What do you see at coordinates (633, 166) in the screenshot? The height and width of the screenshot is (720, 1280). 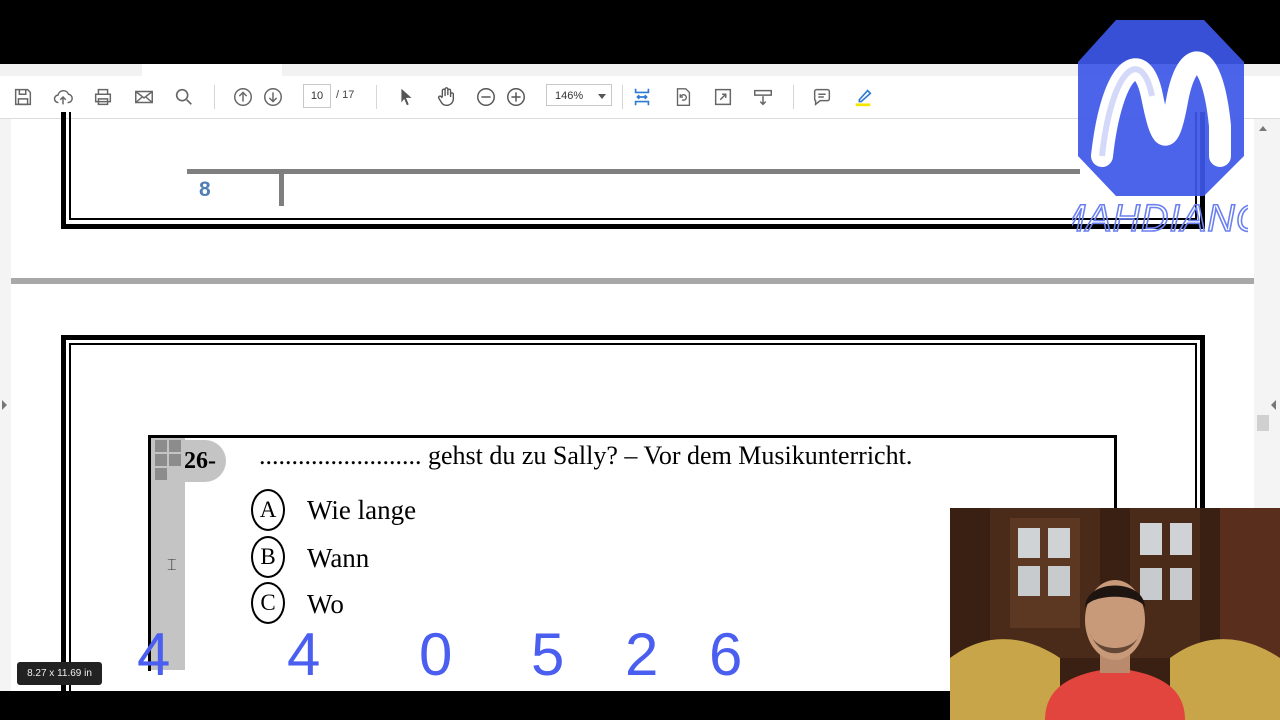 I see `previous-page-border-inner` at bounding box center [633, 166].